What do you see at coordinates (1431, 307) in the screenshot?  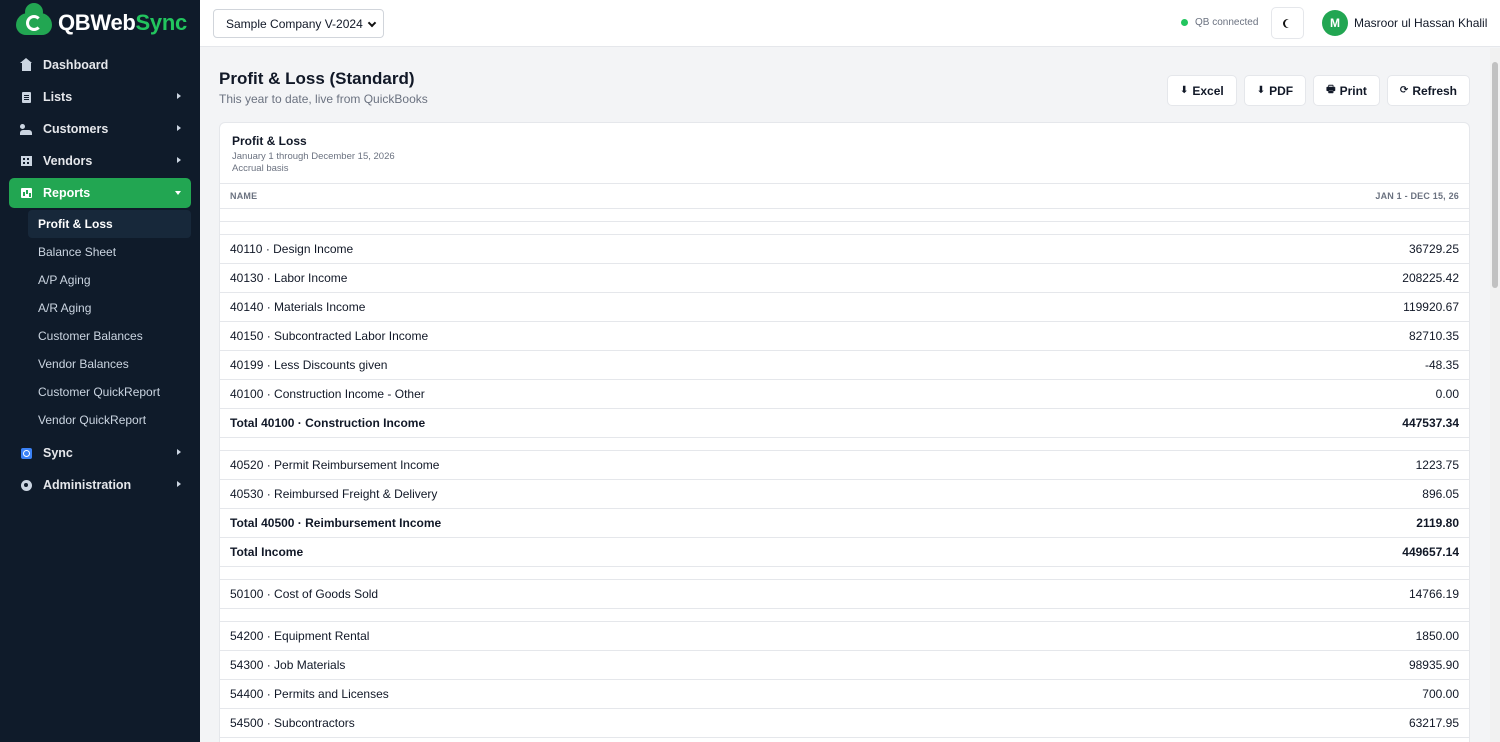 I see `row-amount: 119920.67` at bounding box center [1431, 307].